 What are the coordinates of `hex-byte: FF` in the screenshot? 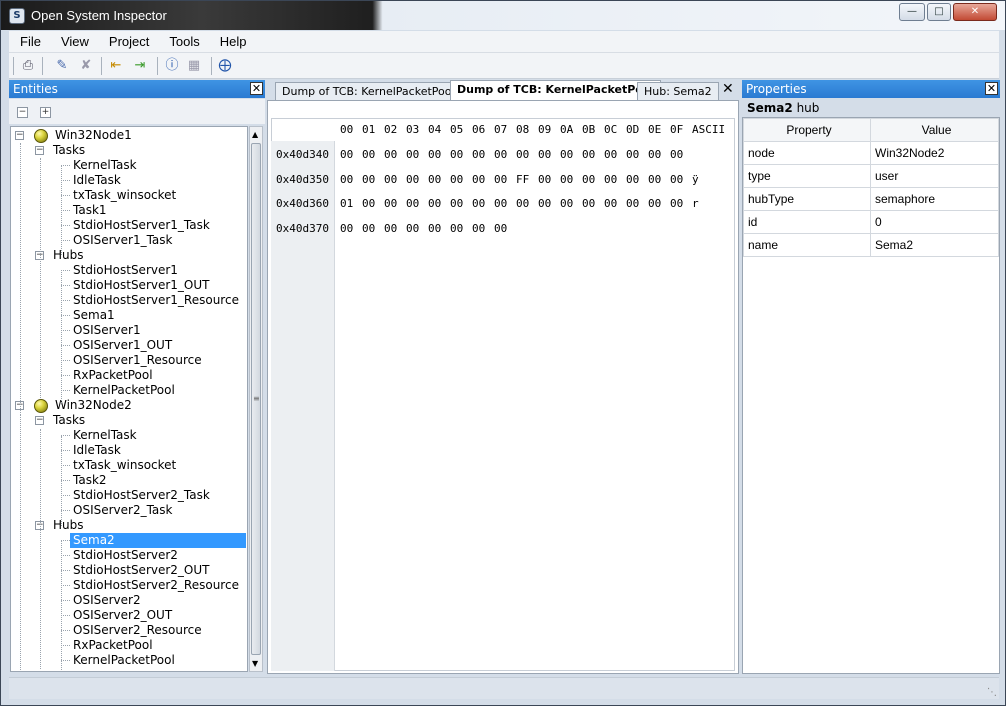 It's located at (522, 180).